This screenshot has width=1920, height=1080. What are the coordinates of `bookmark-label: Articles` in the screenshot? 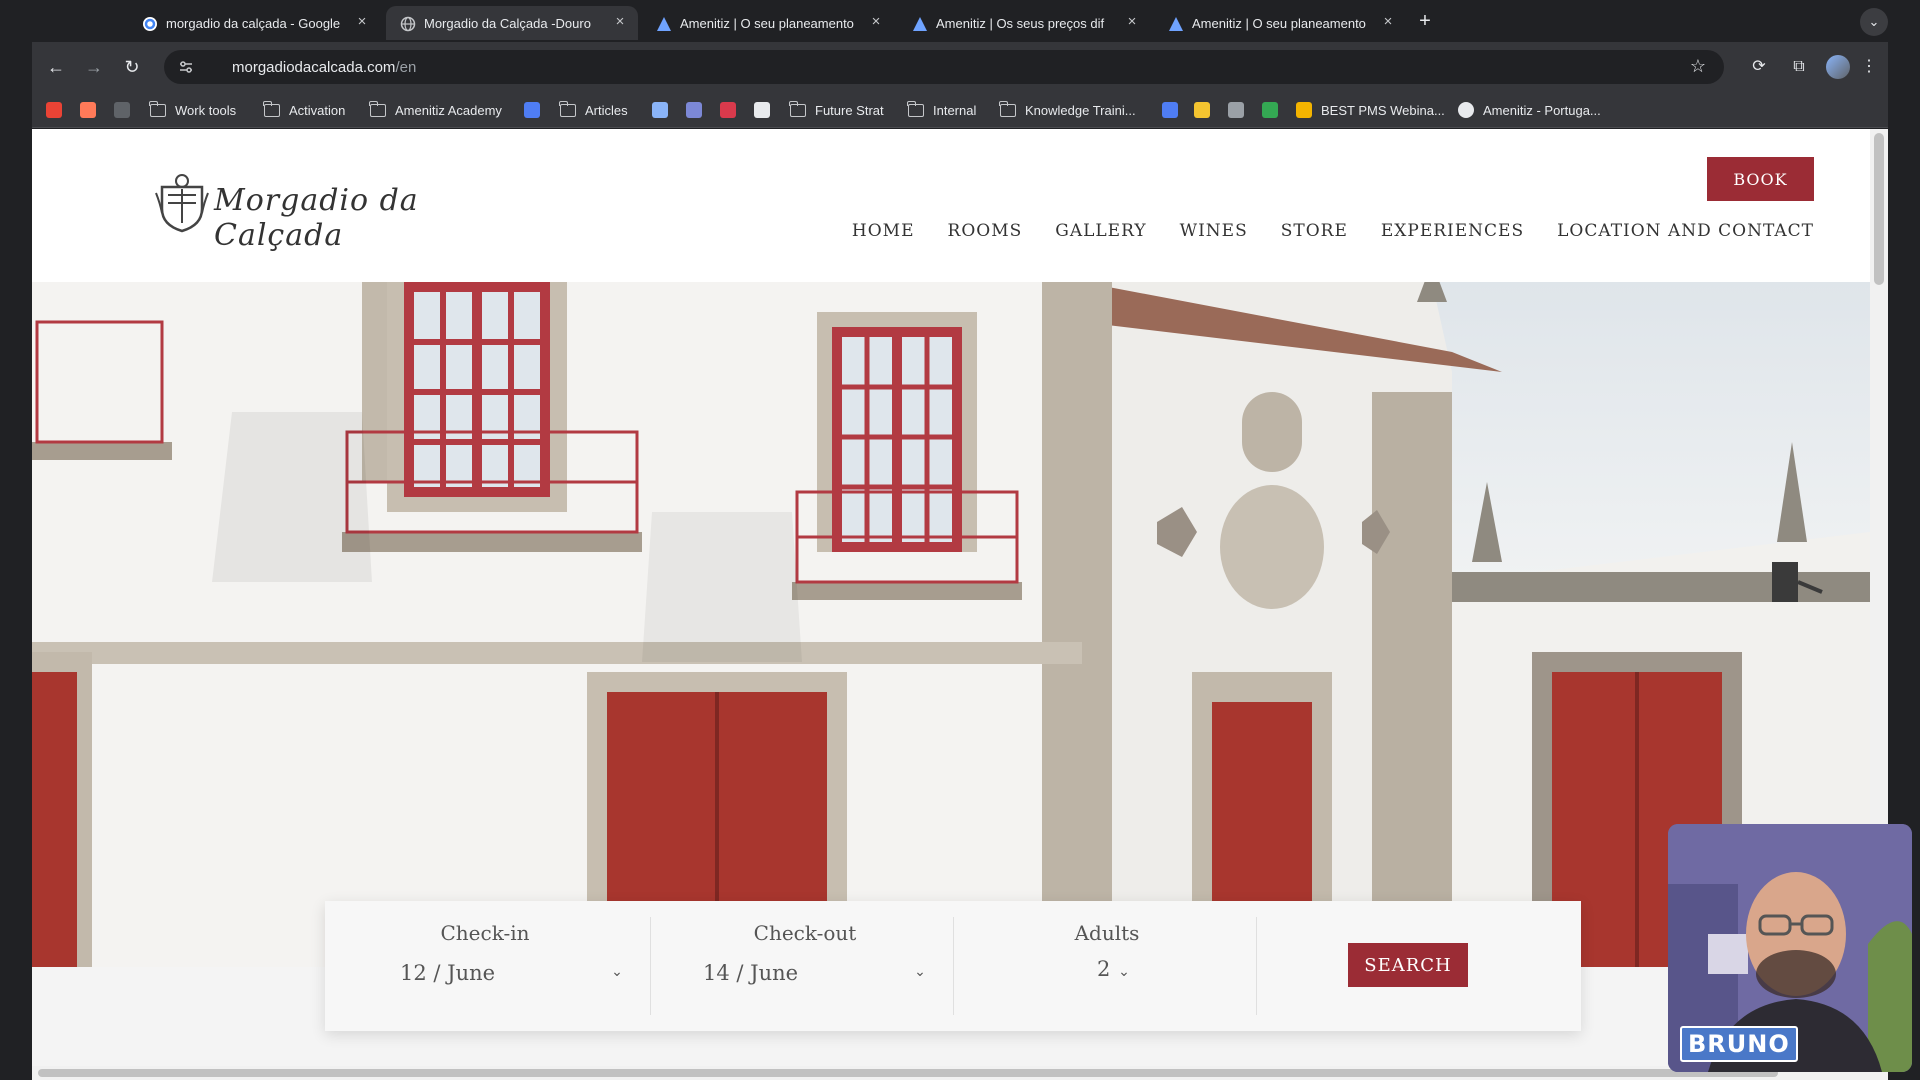 It's located at (606, 110).